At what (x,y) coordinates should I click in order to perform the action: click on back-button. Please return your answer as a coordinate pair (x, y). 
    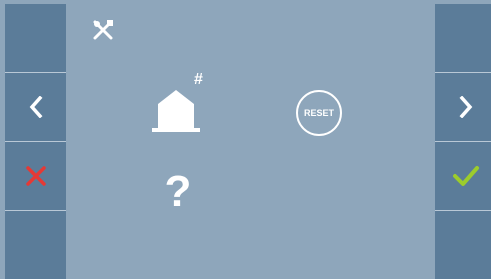
    Looking at the image, I should click on (35, 107).